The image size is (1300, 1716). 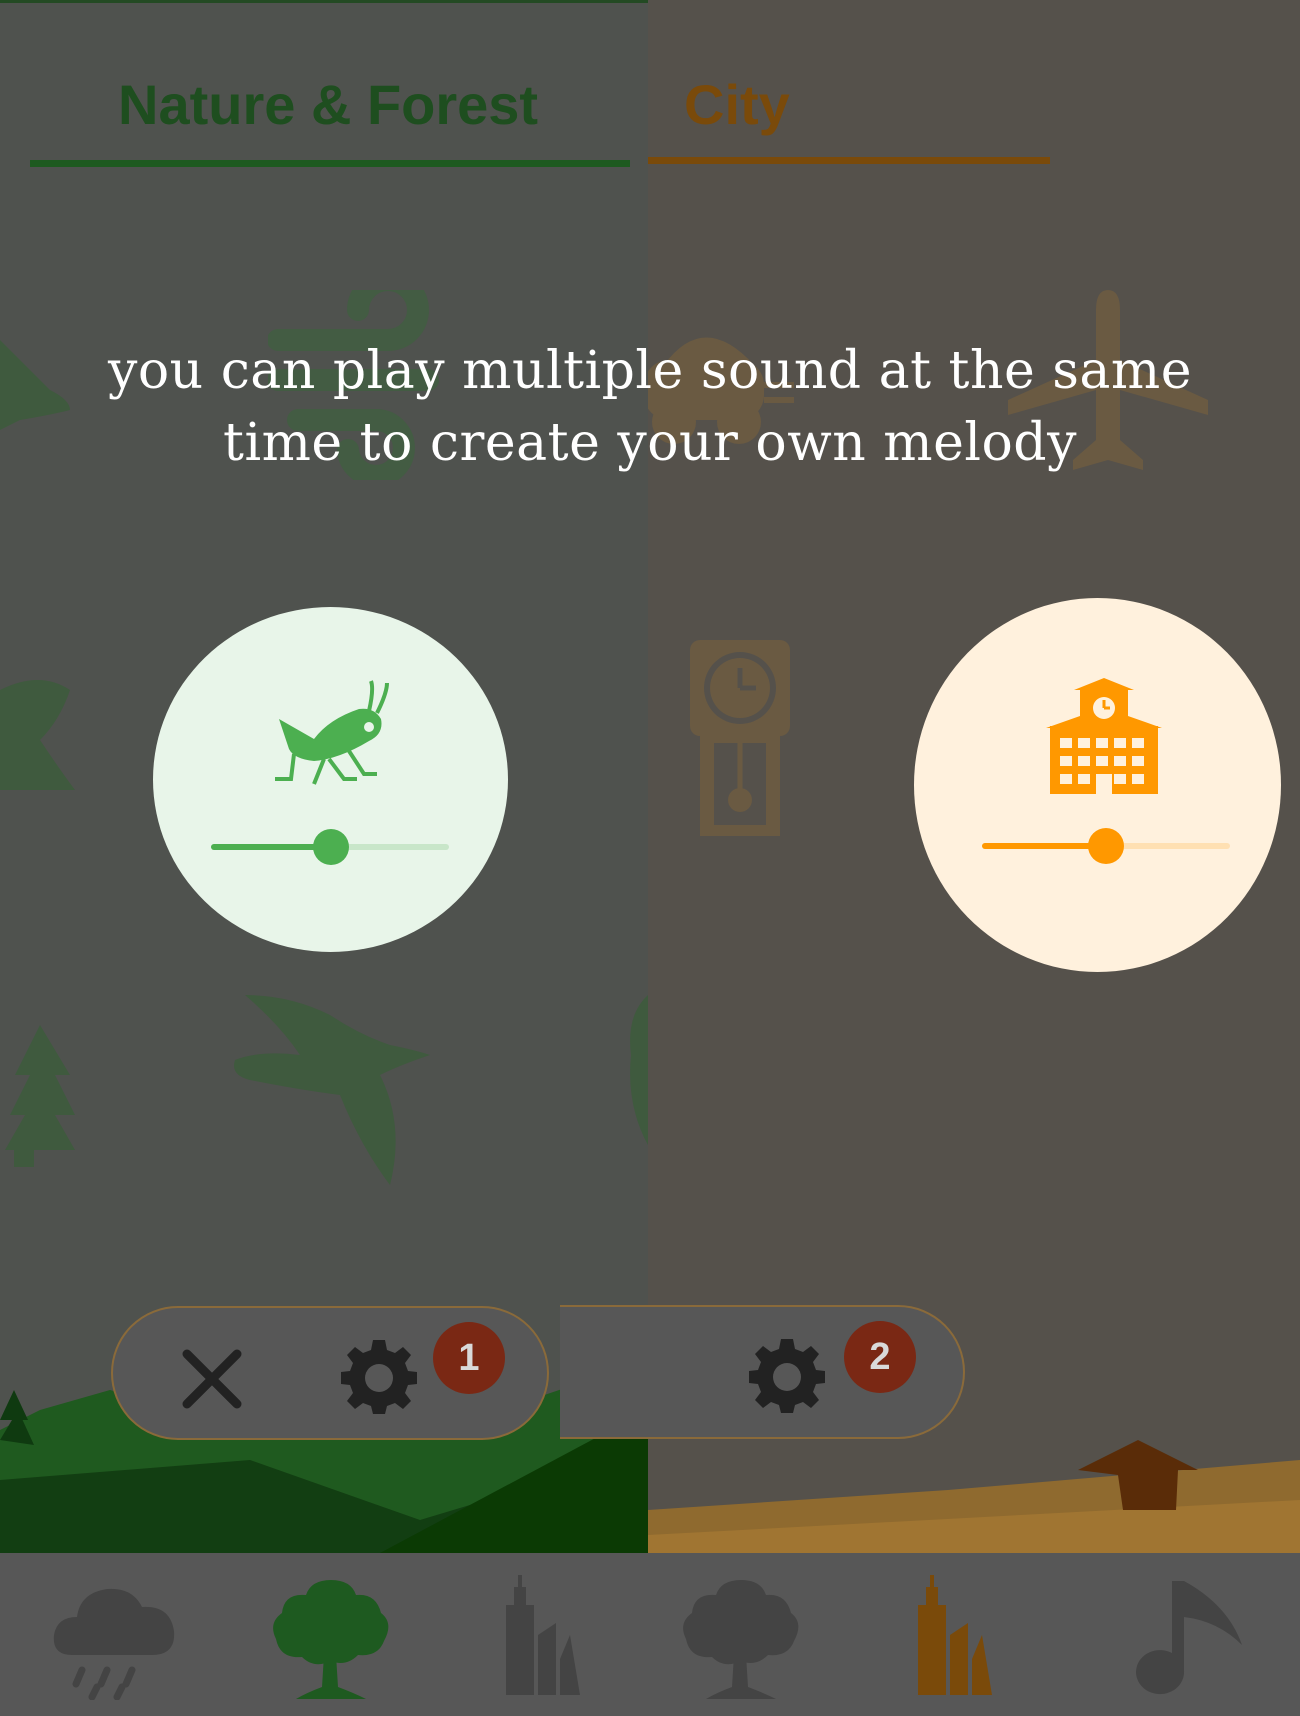 What do you see at coordinates (849, 160) in the screenshot?
I see `tab-city-underline` at bounding box center [849, 160].